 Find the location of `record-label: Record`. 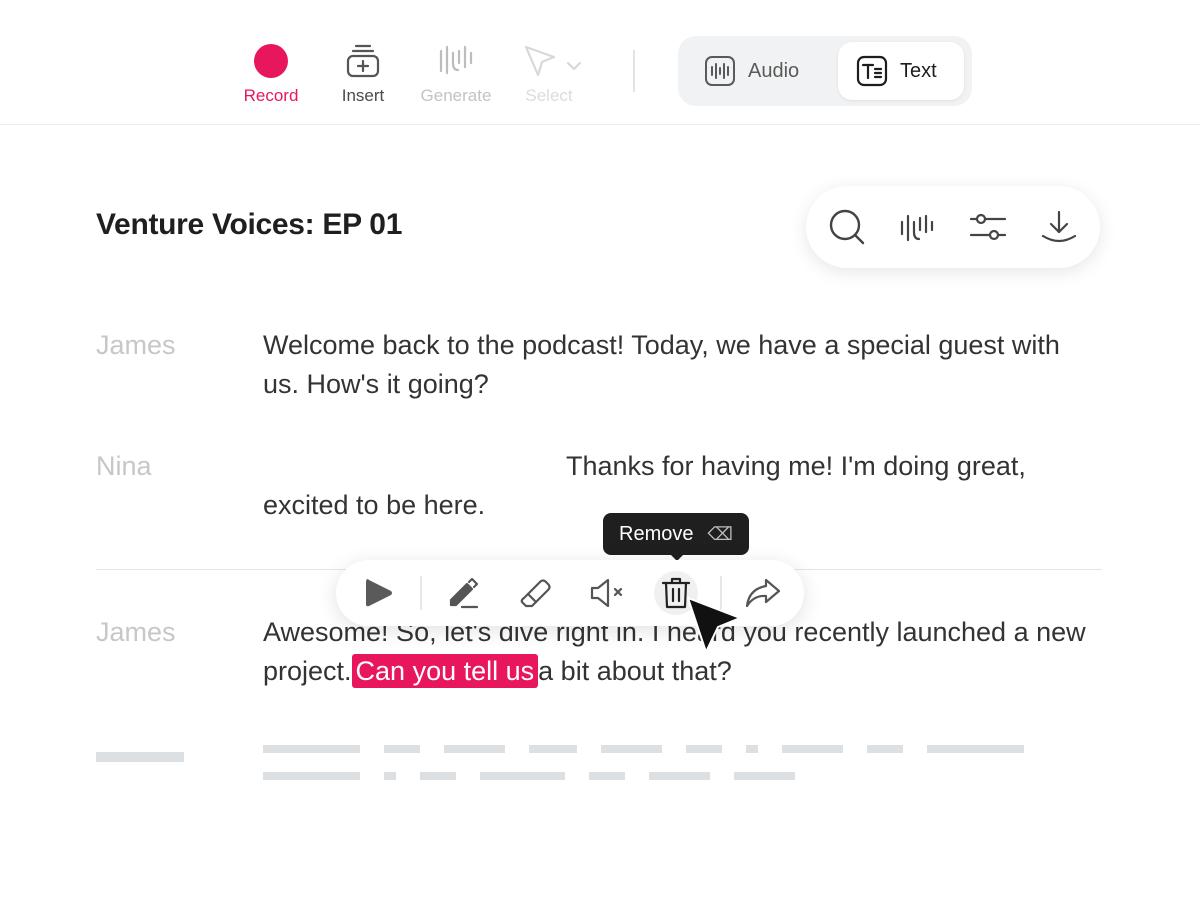

record-label: Record is located at coordinates (271, 95).